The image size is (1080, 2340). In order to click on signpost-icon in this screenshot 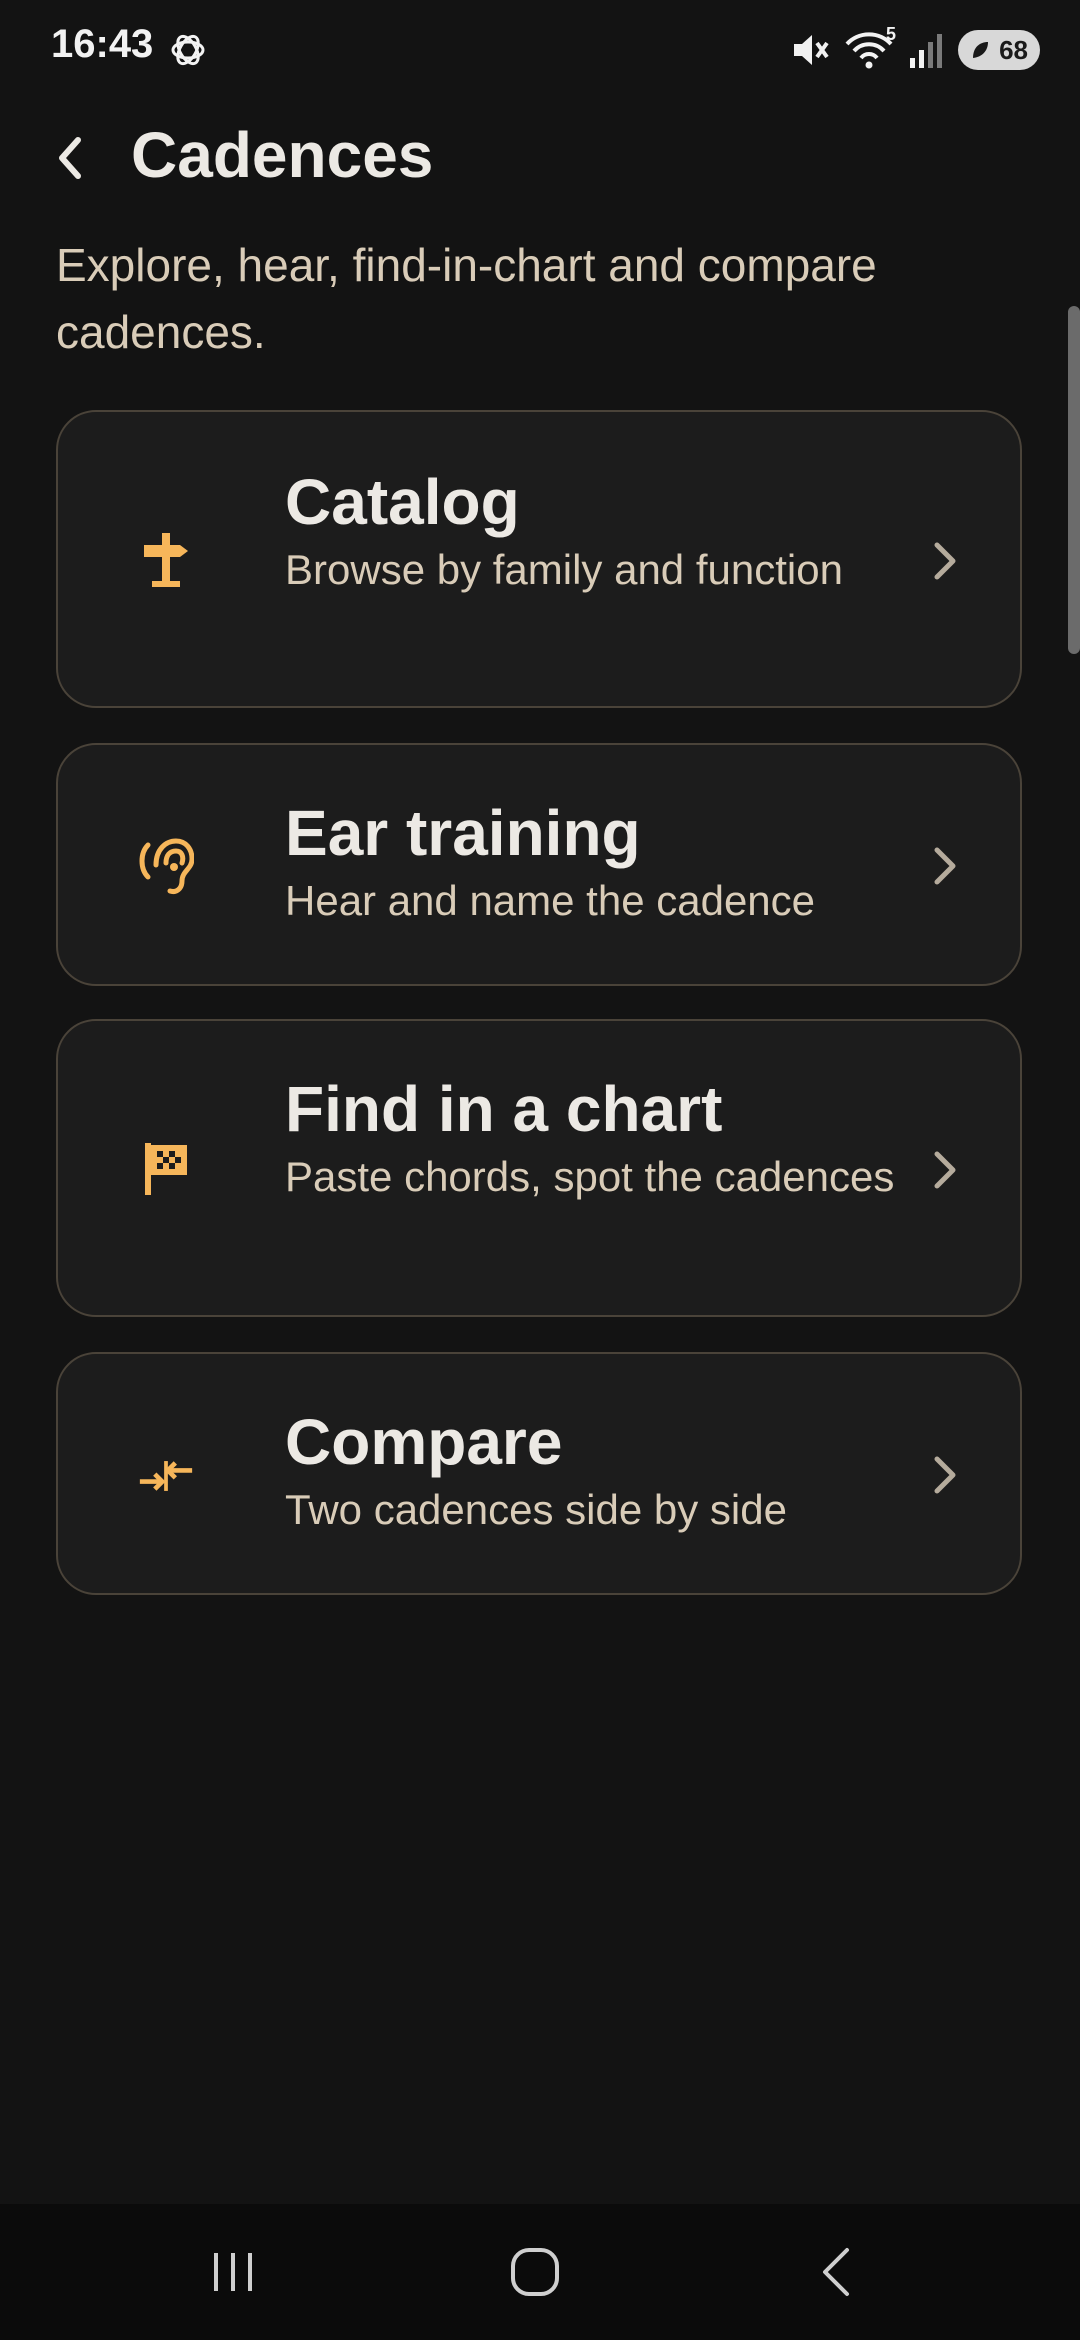, I will do `click(166, 560)`.